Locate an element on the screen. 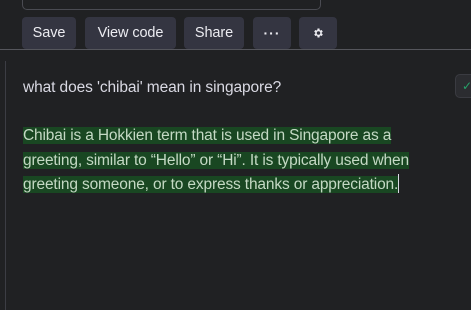  search-input is located at coordinates (171, 5).